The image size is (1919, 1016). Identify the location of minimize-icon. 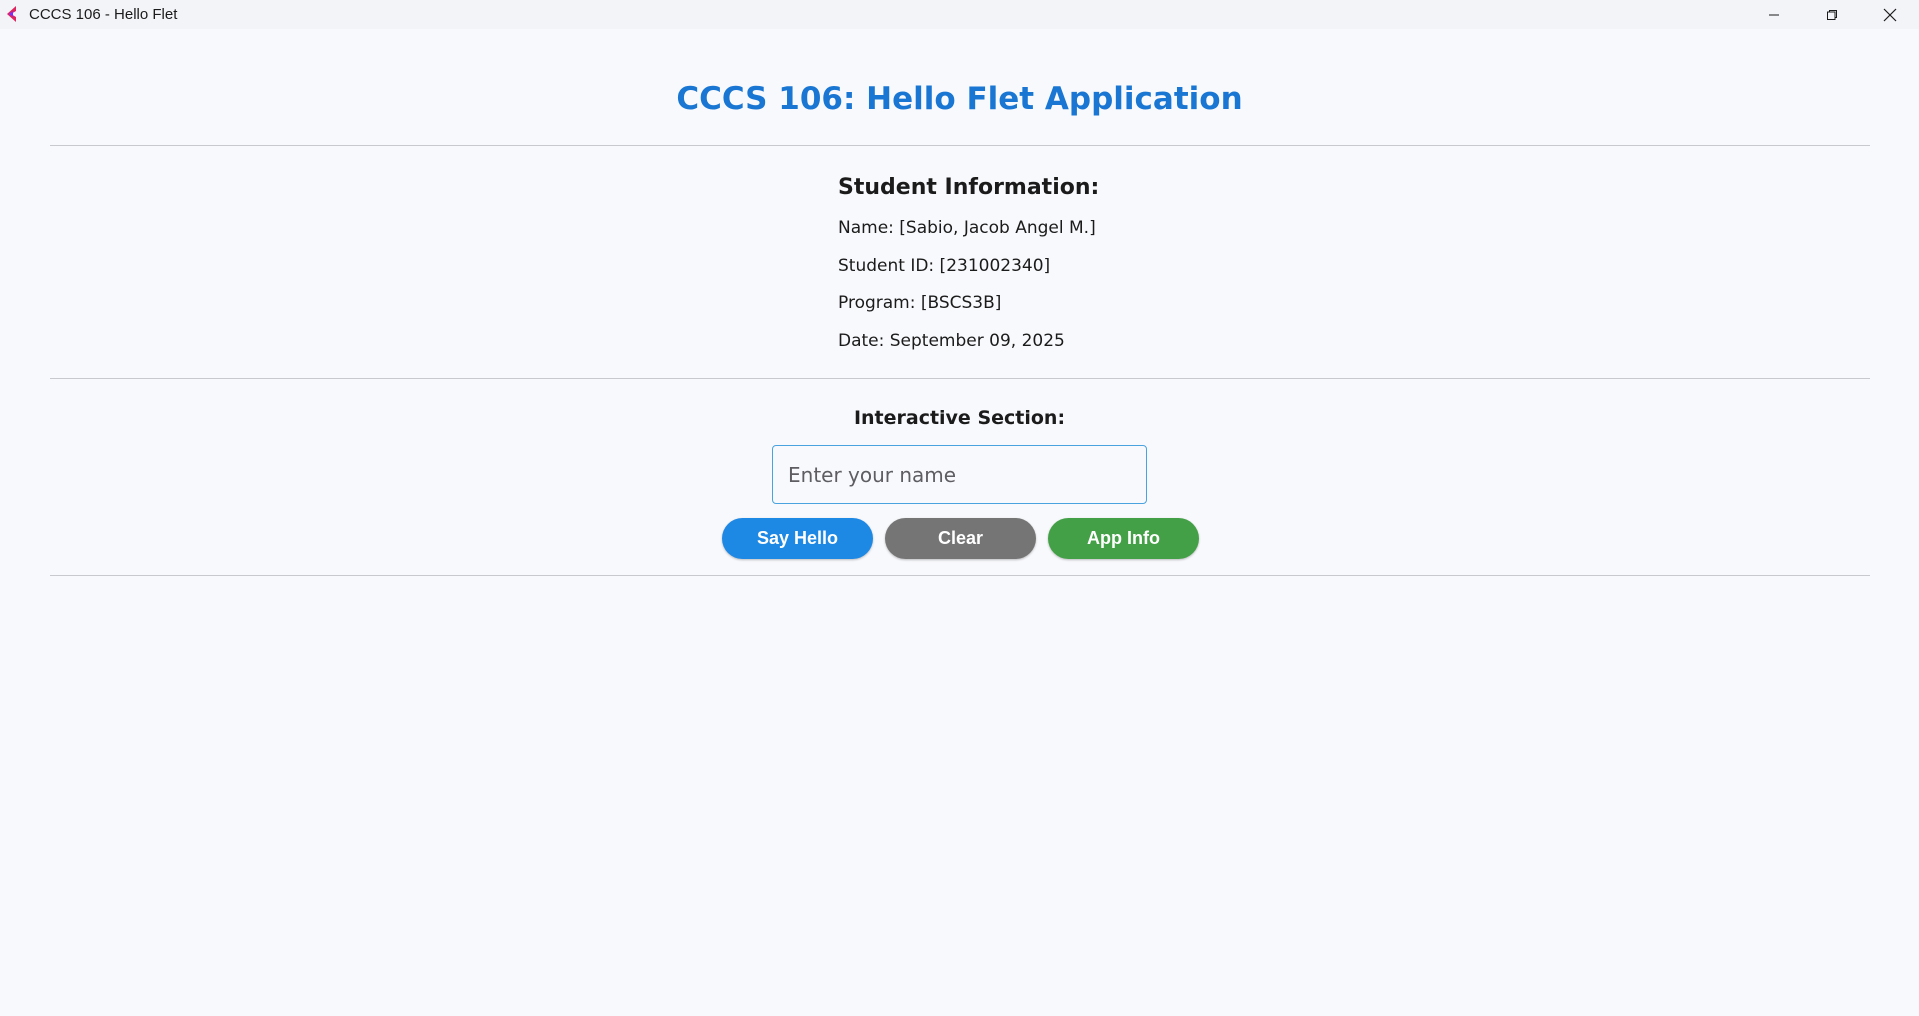
(1774, 14).